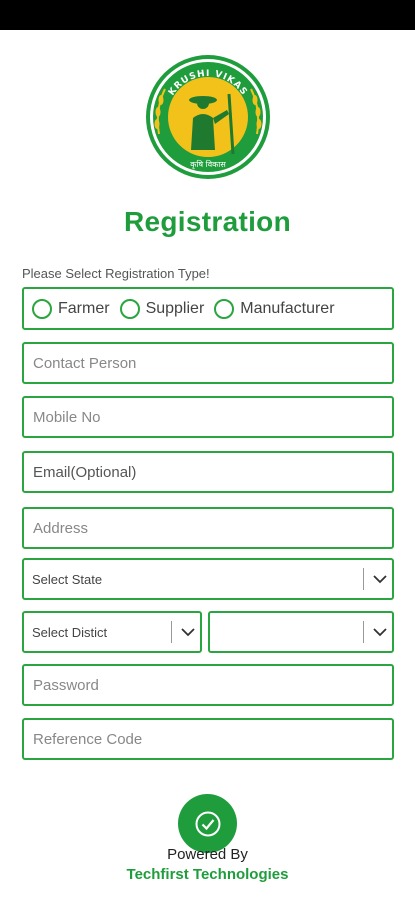 Image resolution: width=415 pixels, height=900 pixels. I want to click on check-circle-icon, so click(207, 823).